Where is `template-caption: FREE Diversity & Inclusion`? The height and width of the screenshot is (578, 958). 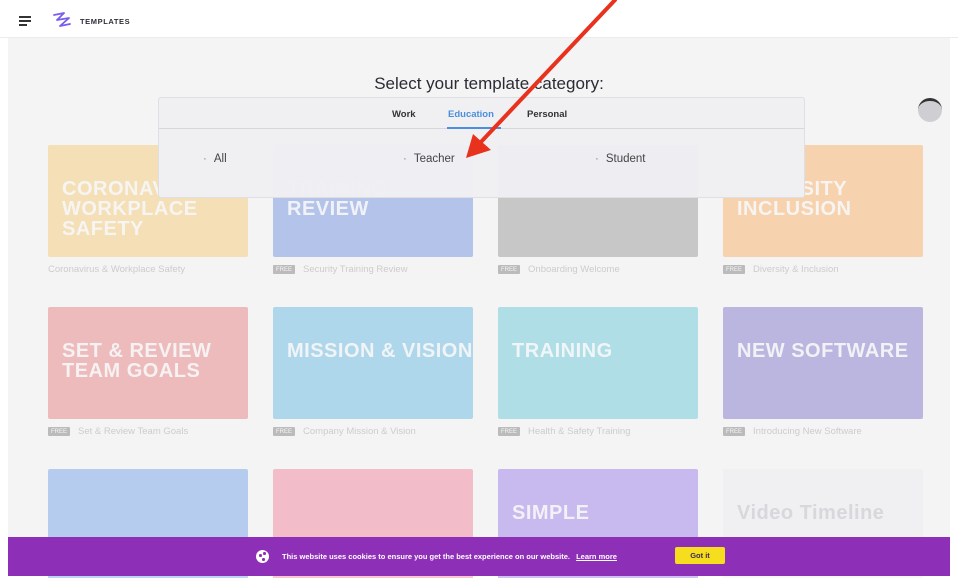
template-caption: FREE Diversity & Inclusion is located at coordinates (823, 269).